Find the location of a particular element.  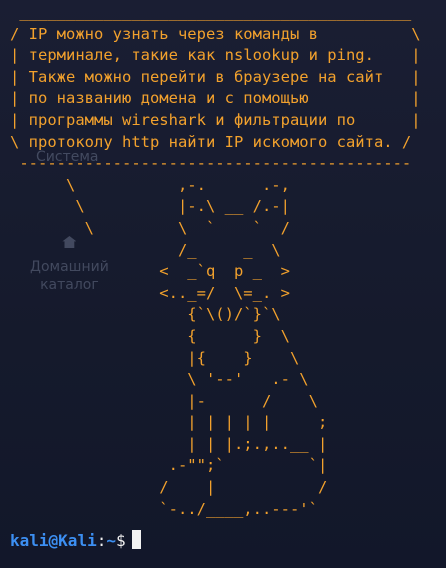

shell-prompt: kali@Kali:~$ is located at coordinates (75, 541).